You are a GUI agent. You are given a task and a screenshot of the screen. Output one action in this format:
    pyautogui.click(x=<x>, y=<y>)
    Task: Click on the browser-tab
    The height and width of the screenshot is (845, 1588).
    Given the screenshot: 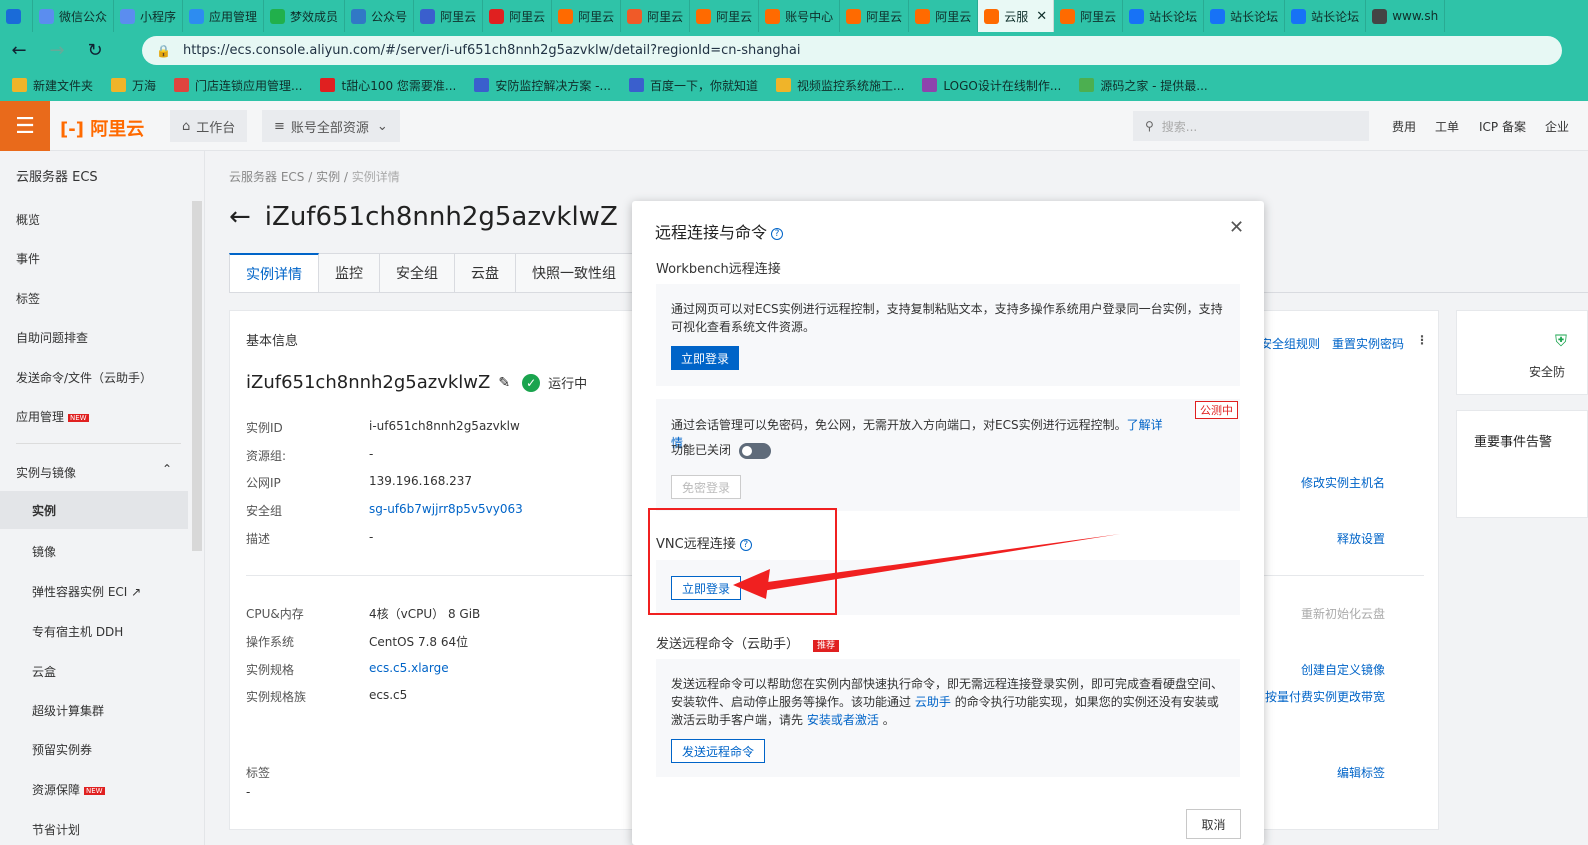 What is the action you would take?
    pyautogui.click(x=16, y=16)
    